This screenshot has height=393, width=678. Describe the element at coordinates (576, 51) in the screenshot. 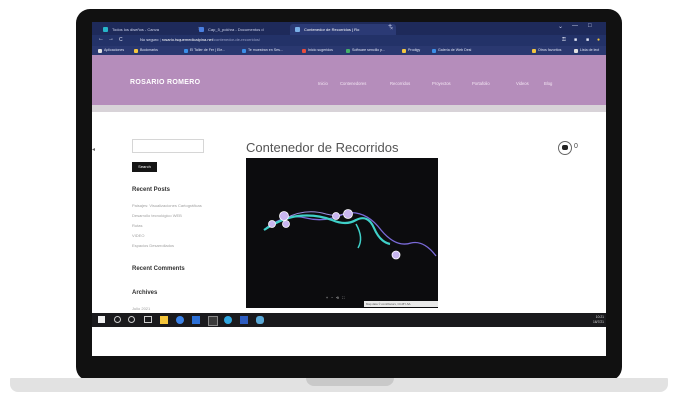

I see `reading-list-icon` at that location.